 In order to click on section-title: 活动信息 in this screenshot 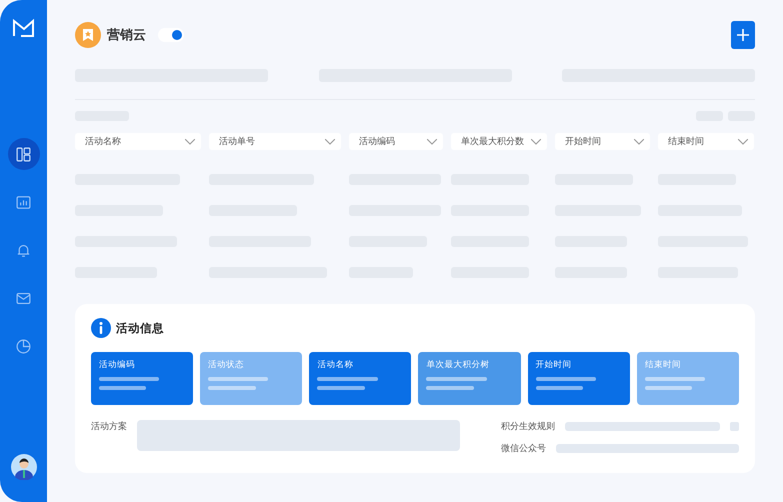, I will do `click(140, 328)`.